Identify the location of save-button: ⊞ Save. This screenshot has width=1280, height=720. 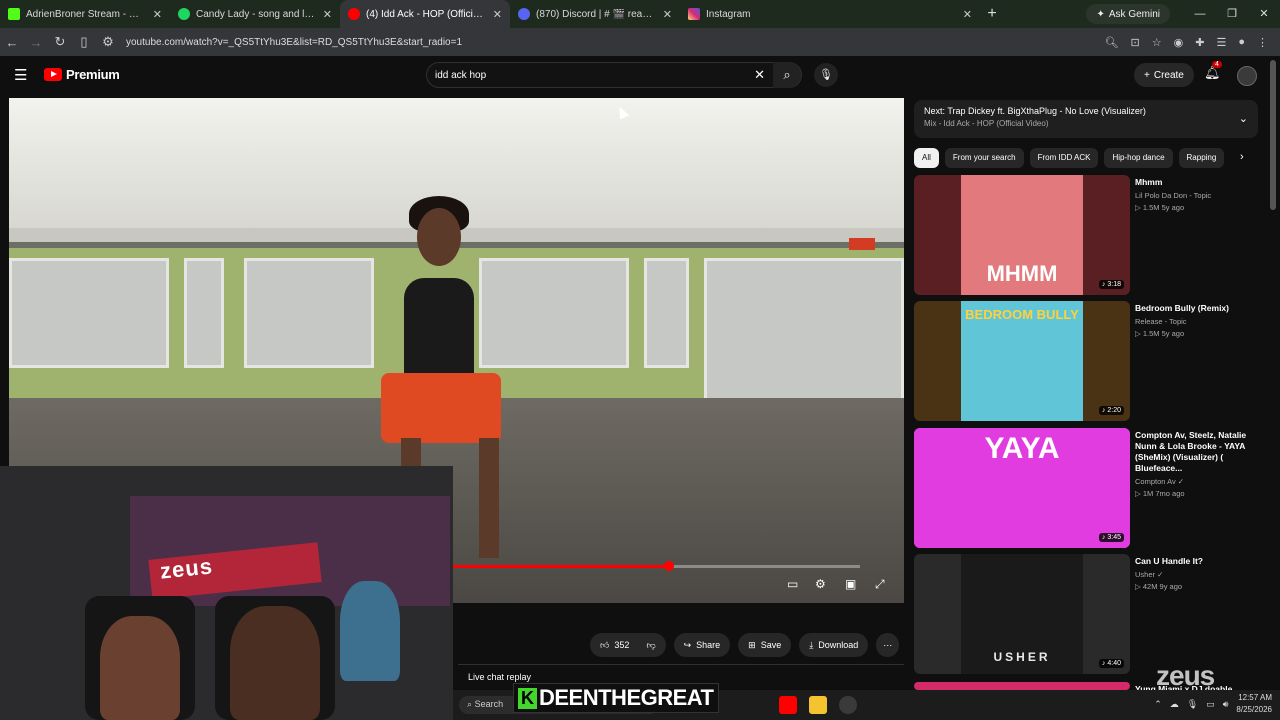
(765, 645).